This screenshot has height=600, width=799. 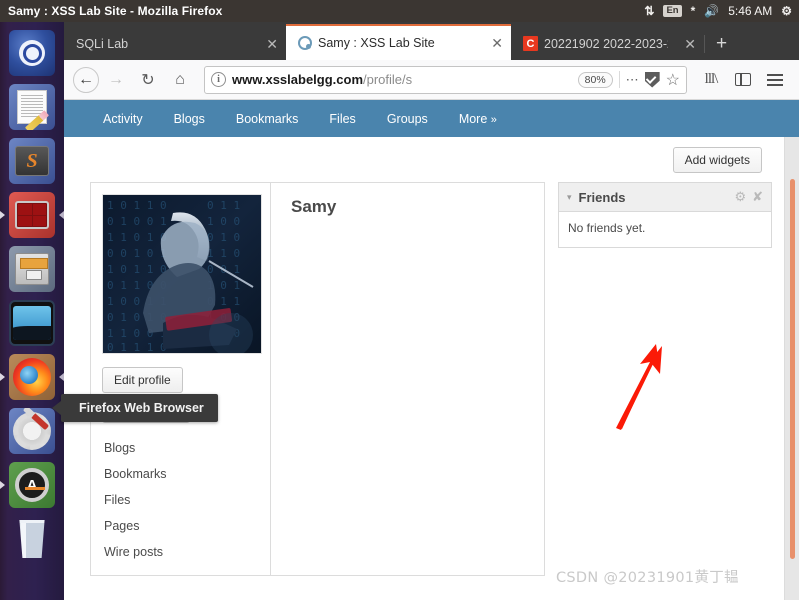 What do you see at coordinates (148, 80) in the screenshot?
I see `reload-button: ↻` at bounding box center [148, 80].